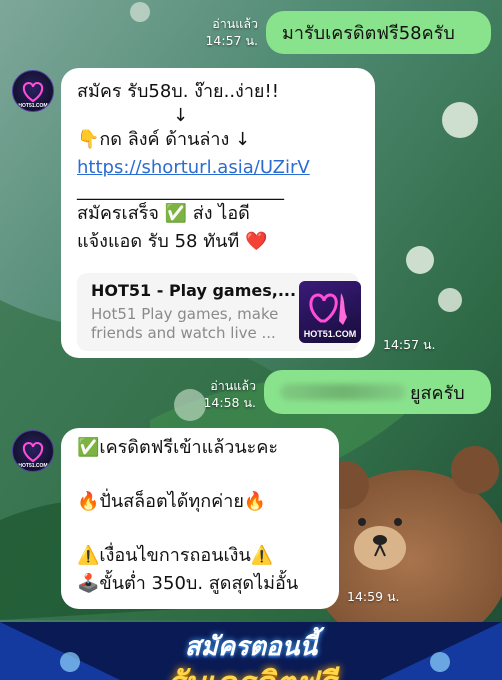 The image size is (502, 680). Describe the element at coordinates (178, 91) in the screenshot. I see `message-line: สมัคร รับ58บ. ง๊าย..ง่าย!!` at that location.